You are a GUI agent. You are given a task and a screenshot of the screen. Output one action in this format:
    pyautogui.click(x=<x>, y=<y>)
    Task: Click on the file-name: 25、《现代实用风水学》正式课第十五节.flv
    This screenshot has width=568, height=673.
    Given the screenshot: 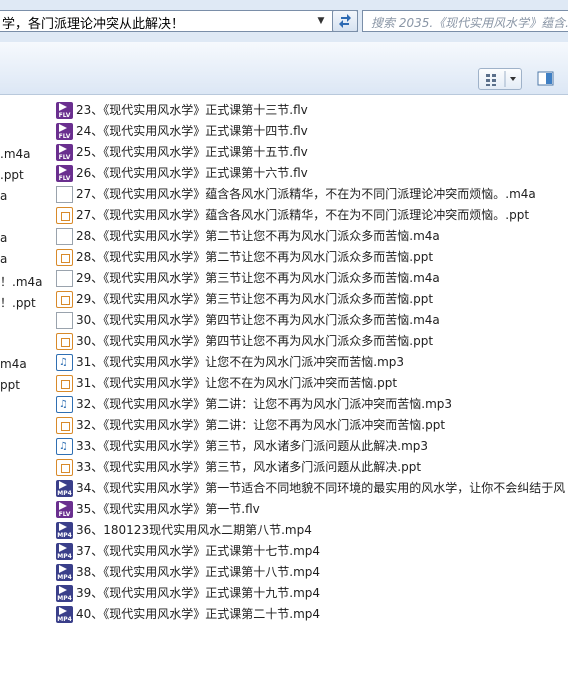 What is the action you would take?
    pyautogui.click(x=192, y=152)
    